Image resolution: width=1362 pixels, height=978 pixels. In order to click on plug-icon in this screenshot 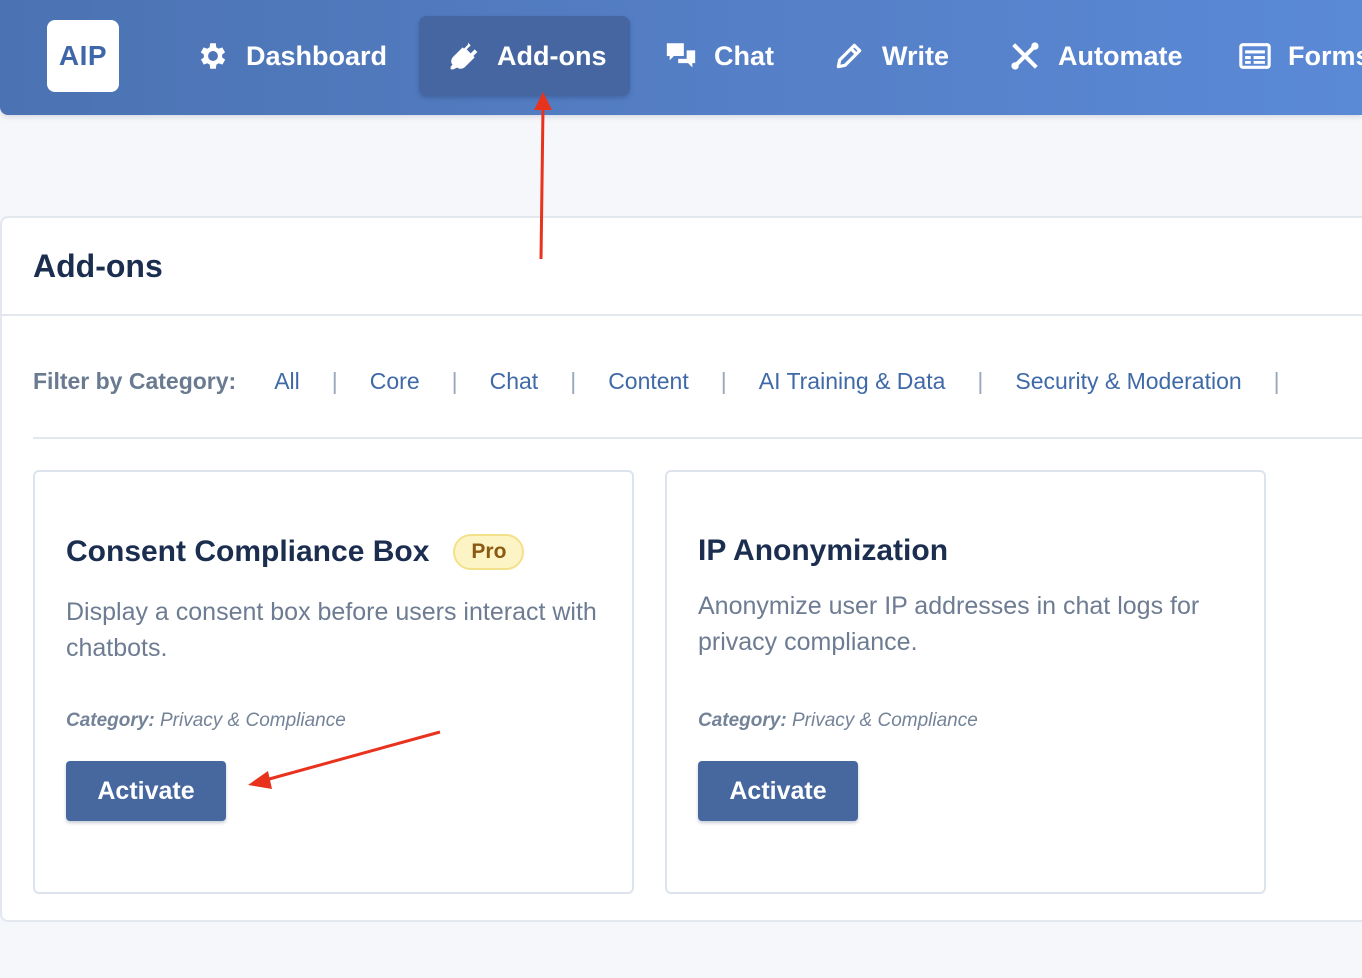, I will do `click(464, 56)`.